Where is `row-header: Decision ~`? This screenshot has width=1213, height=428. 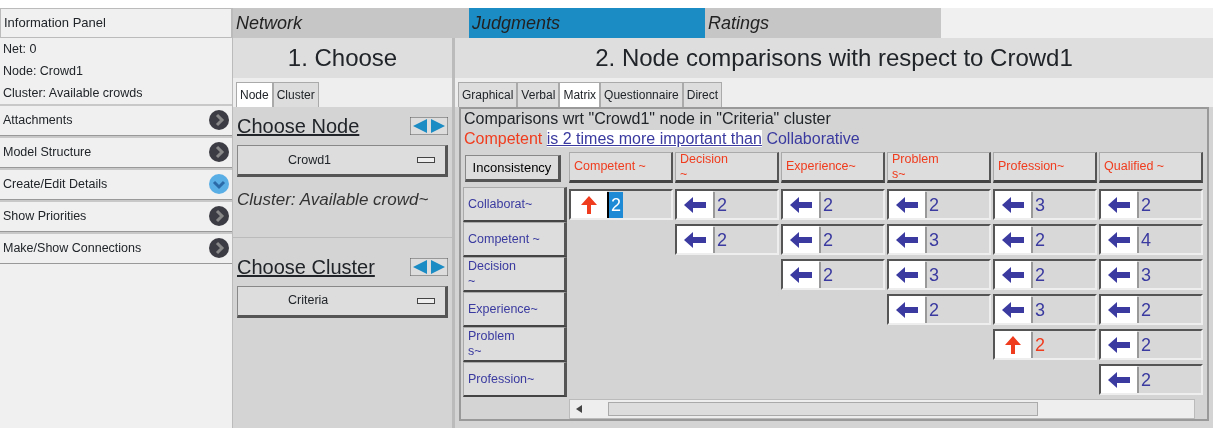 row-header: Decision ~ is located at coordinates (515, 274).